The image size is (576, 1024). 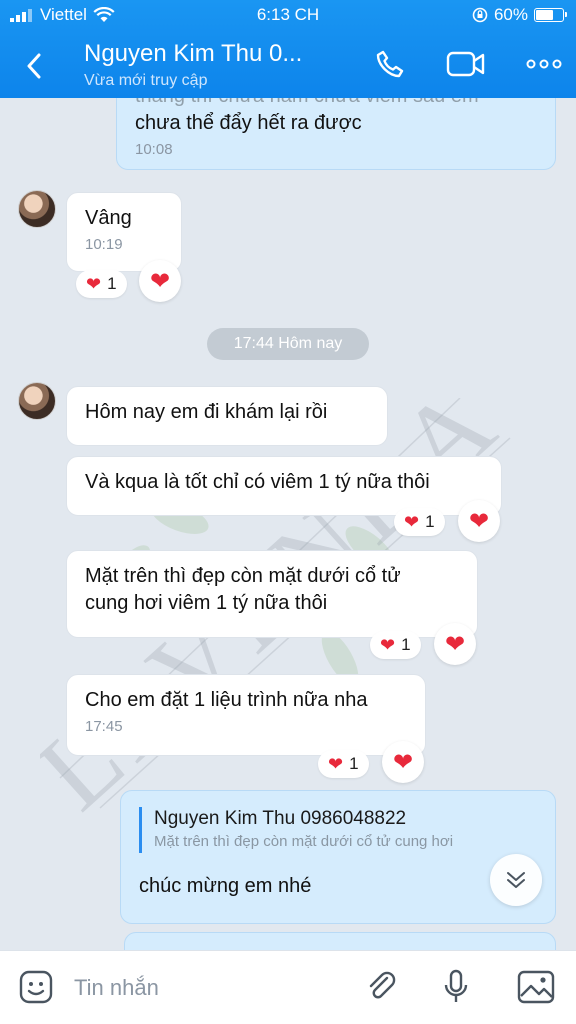 I want to click on phone-icon, so click(x=390, y=64).